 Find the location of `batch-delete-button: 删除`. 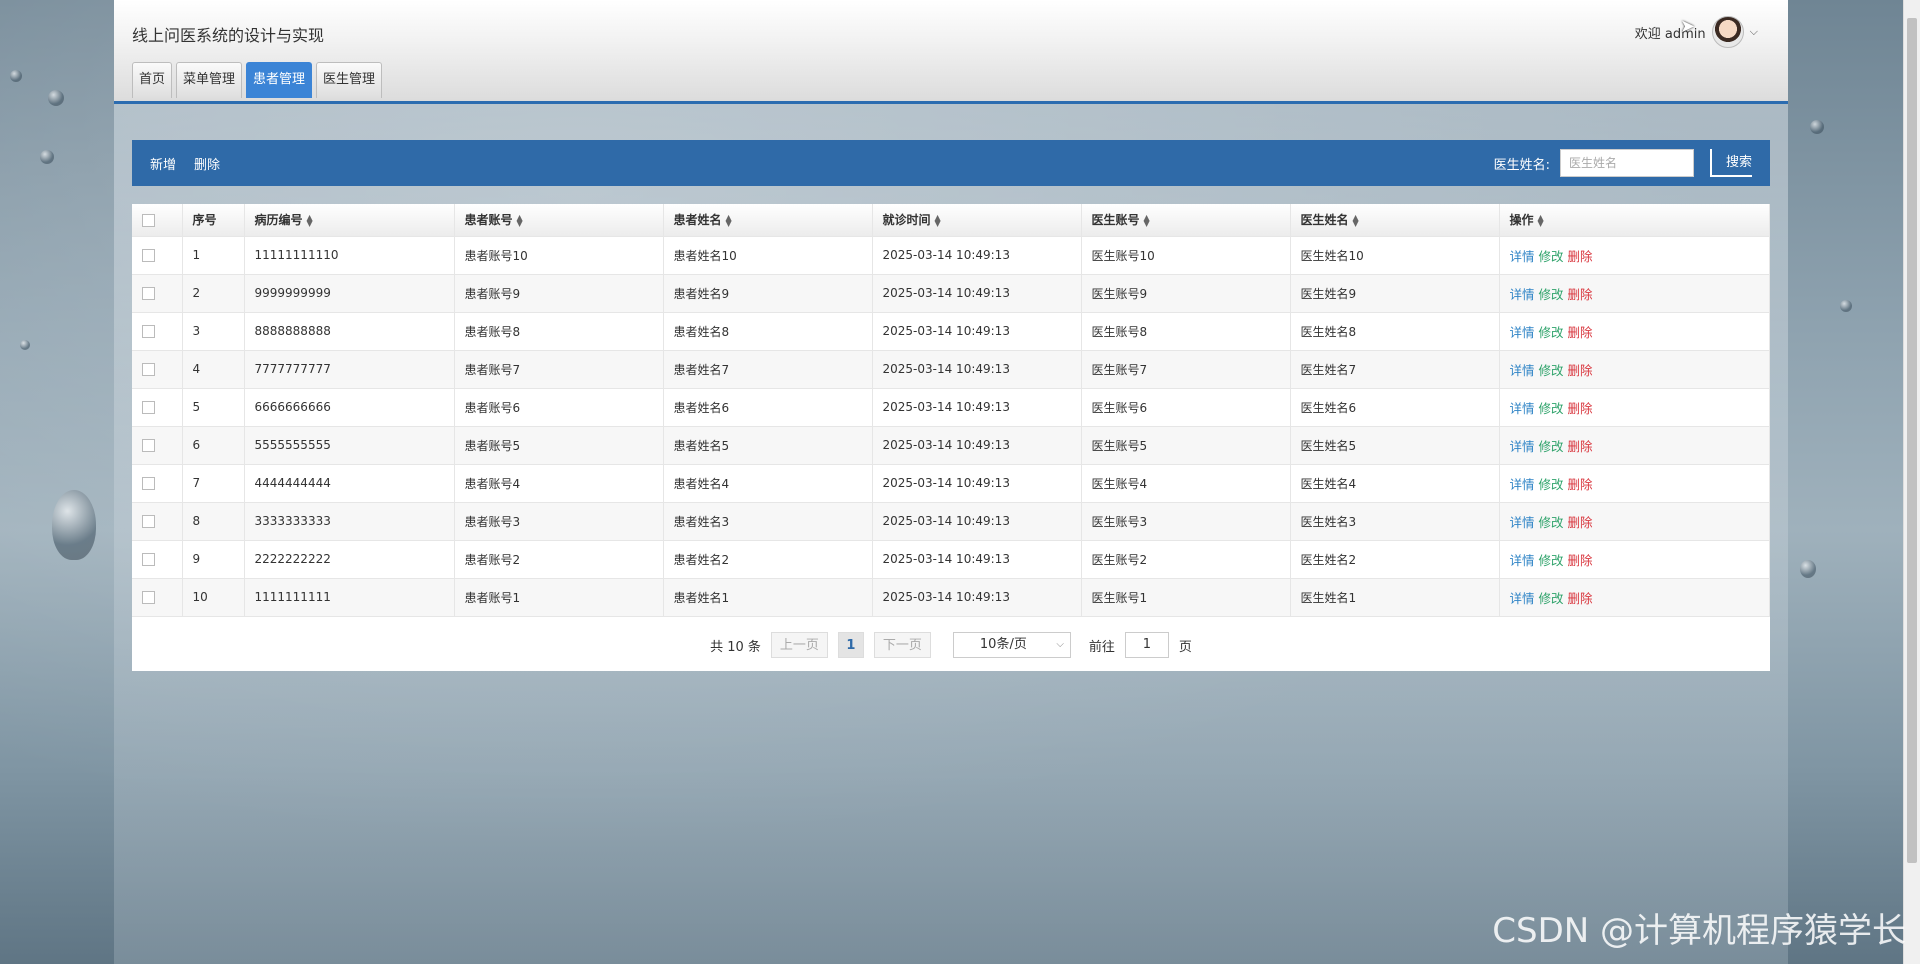

batch-delete-button: 删除 is located at coordinates (207, 163).